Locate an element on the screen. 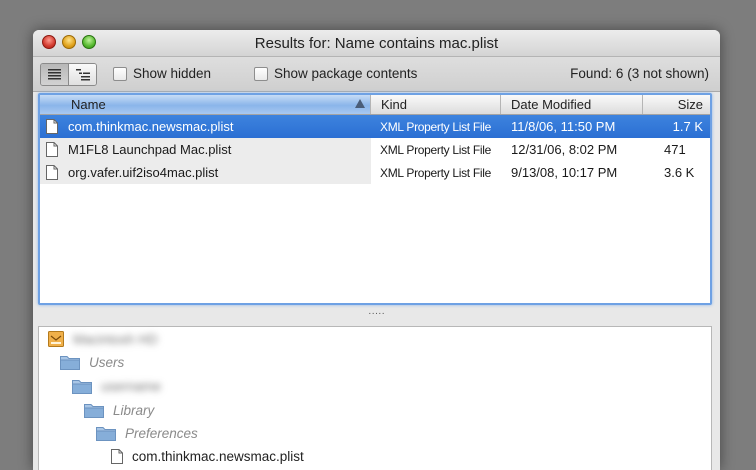  name-cell: org.vafer.uif2iso4mac.plist is located at coordinates (205, 172).